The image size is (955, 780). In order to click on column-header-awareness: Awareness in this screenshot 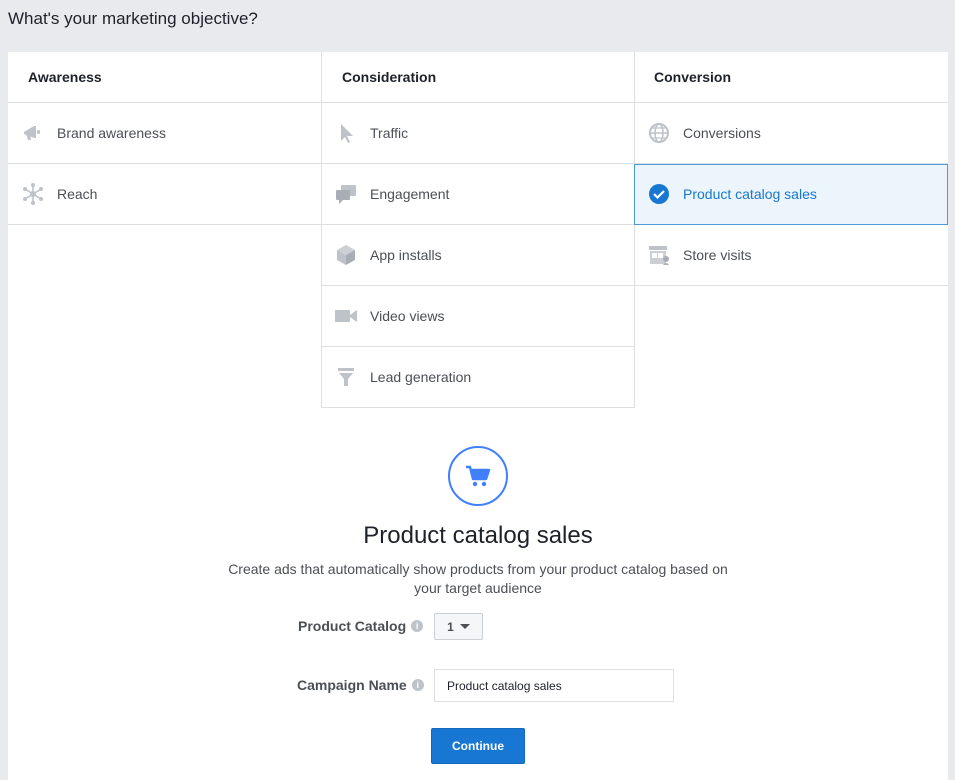, I will do `click(164, 77)`.